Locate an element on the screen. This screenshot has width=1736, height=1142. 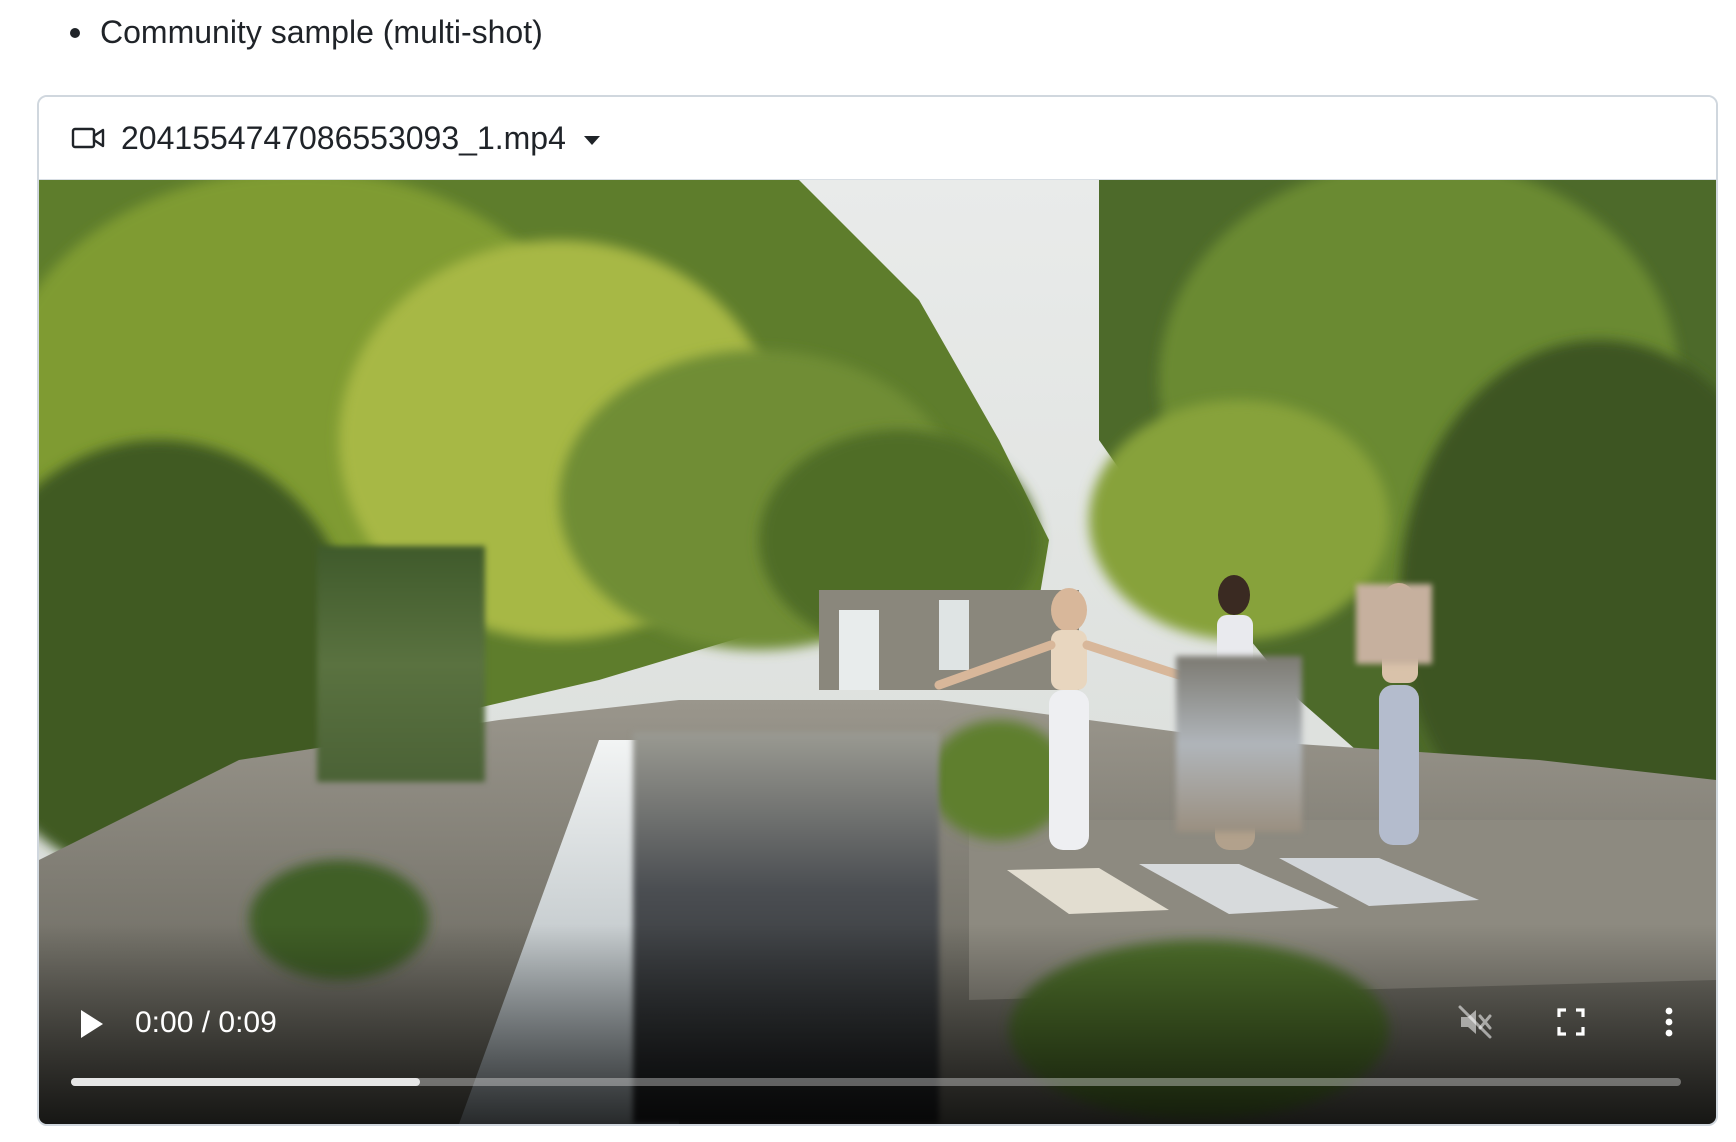
progress-bar is located at coordinates (876, 1082).